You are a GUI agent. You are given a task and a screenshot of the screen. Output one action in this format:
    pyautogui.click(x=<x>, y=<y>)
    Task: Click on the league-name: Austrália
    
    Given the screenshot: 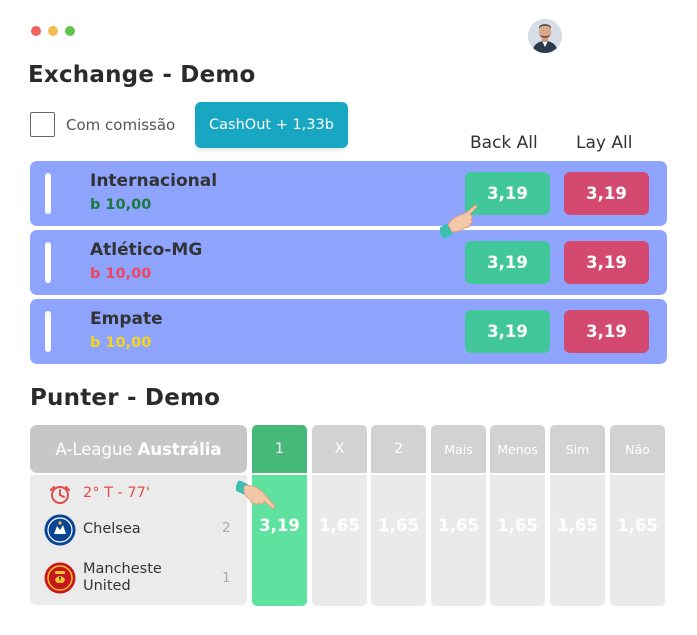 What is the action you would take?
    pyautogui.click(x=179, y=449)
    